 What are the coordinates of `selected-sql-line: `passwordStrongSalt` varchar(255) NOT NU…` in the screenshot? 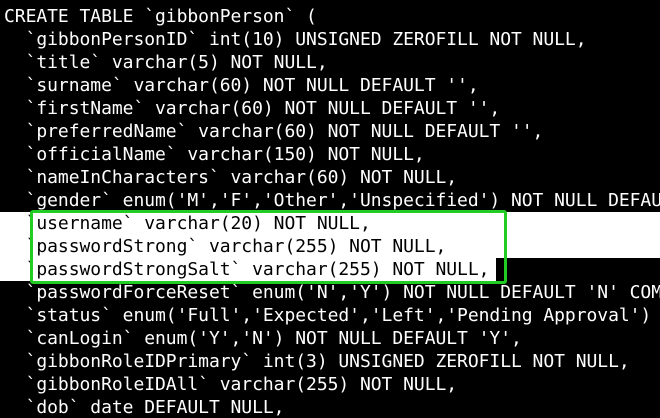 It's located at (248, 269).